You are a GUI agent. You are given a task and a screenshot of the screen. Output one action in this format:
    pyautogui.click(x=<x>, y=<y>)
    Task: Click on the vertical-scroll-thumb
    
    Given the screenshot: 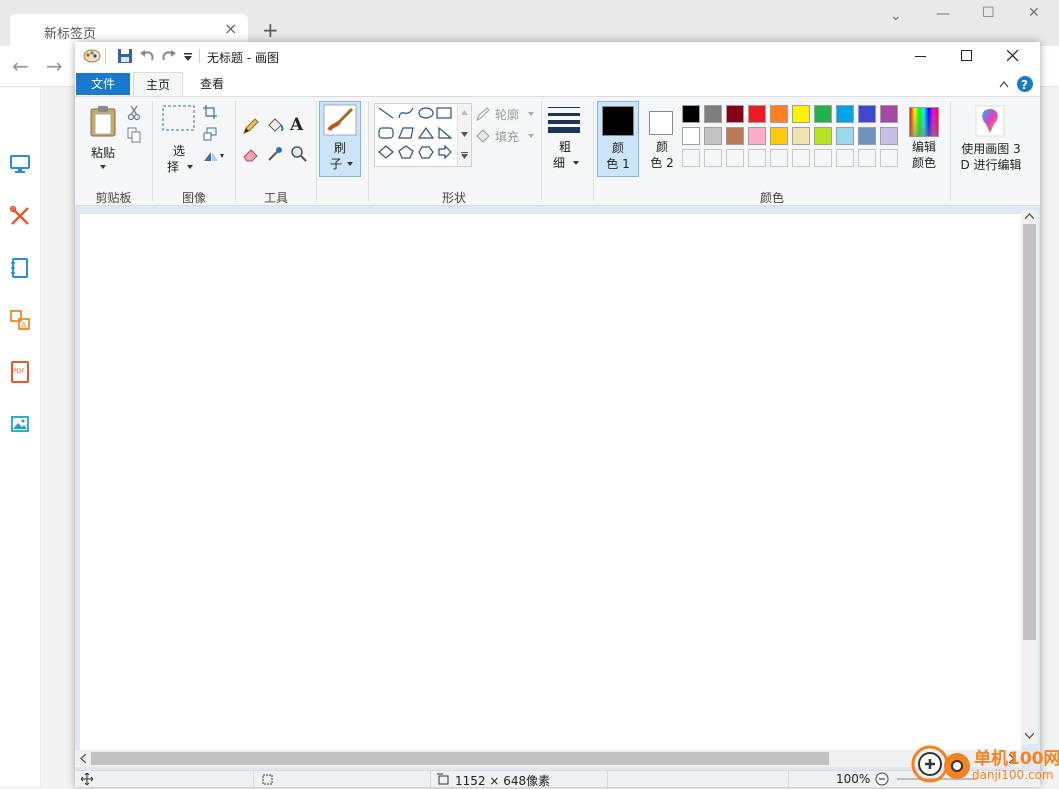 What is the action you would take?
    pyautogui.click(x=1029, y=432)
    